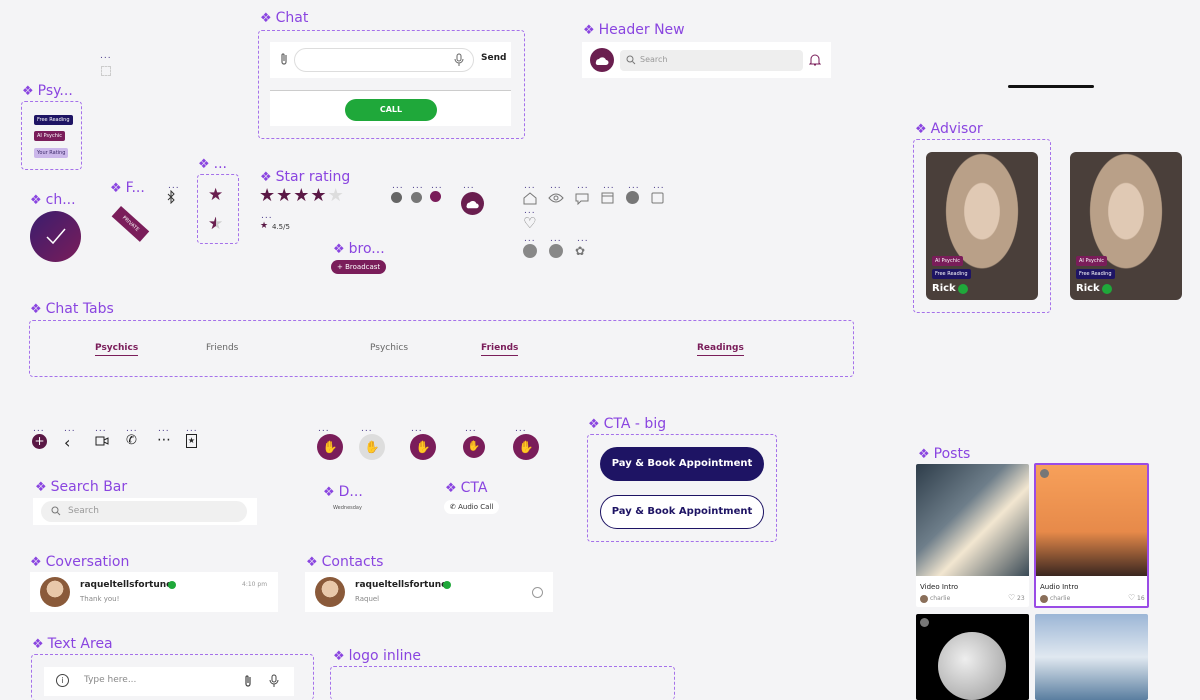  Describe the element at coordinates (815, 60) in the screenshot. I see `bell-icon` at that location.